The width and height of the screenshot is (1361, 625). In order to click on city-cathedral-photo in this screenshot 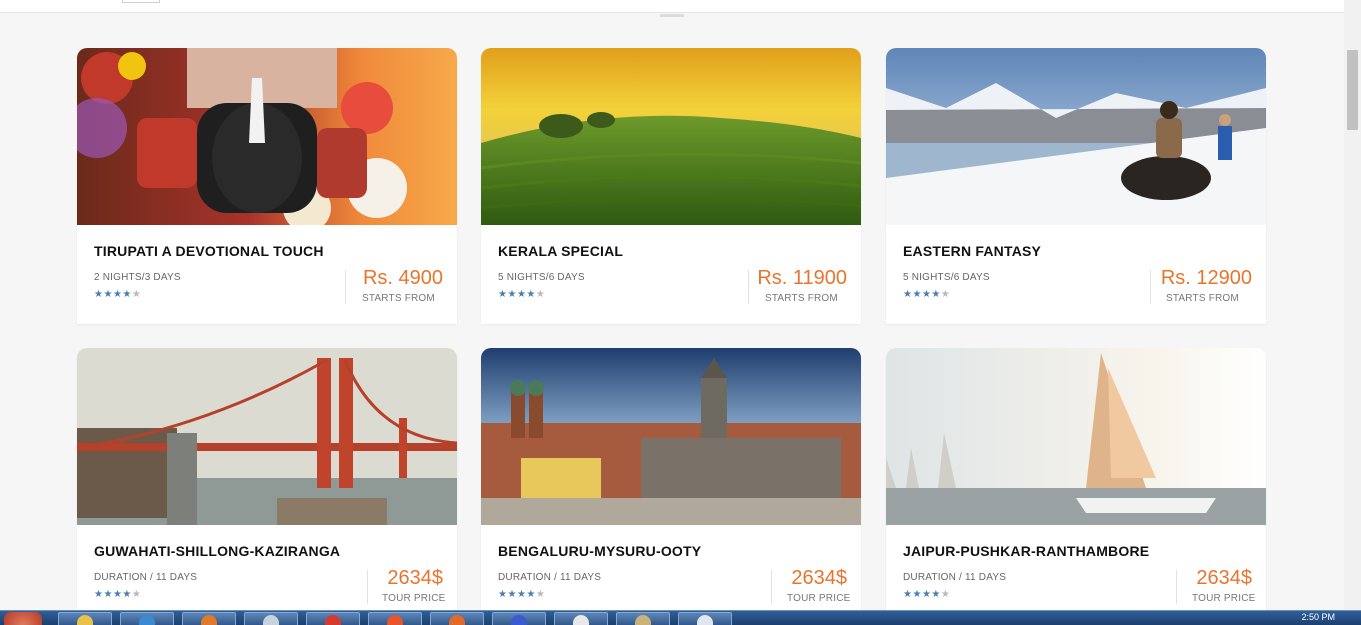, I will do `click(671, 436)`.